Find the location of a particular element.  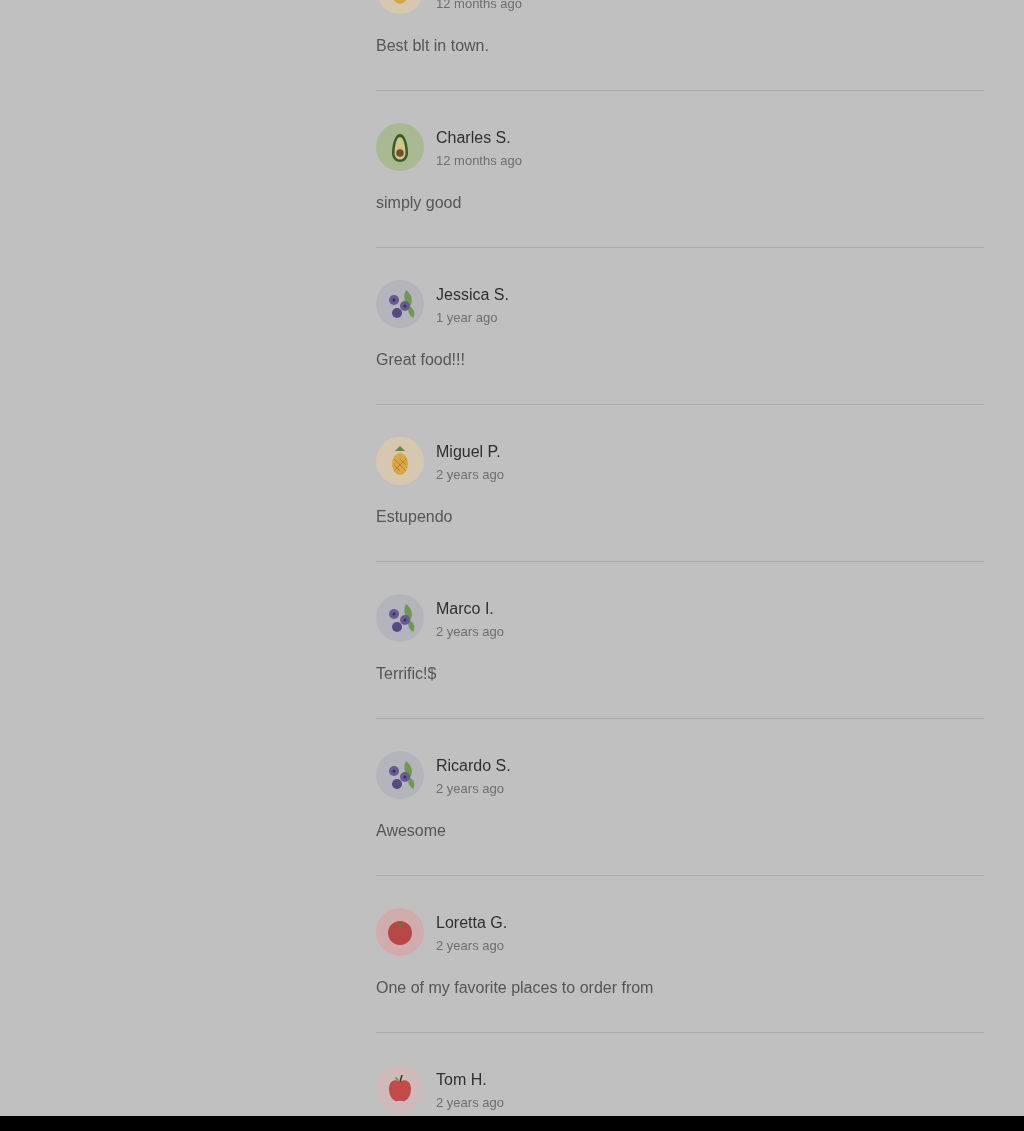

review-text: Best blt in town. is located at coordinates (433, 46).